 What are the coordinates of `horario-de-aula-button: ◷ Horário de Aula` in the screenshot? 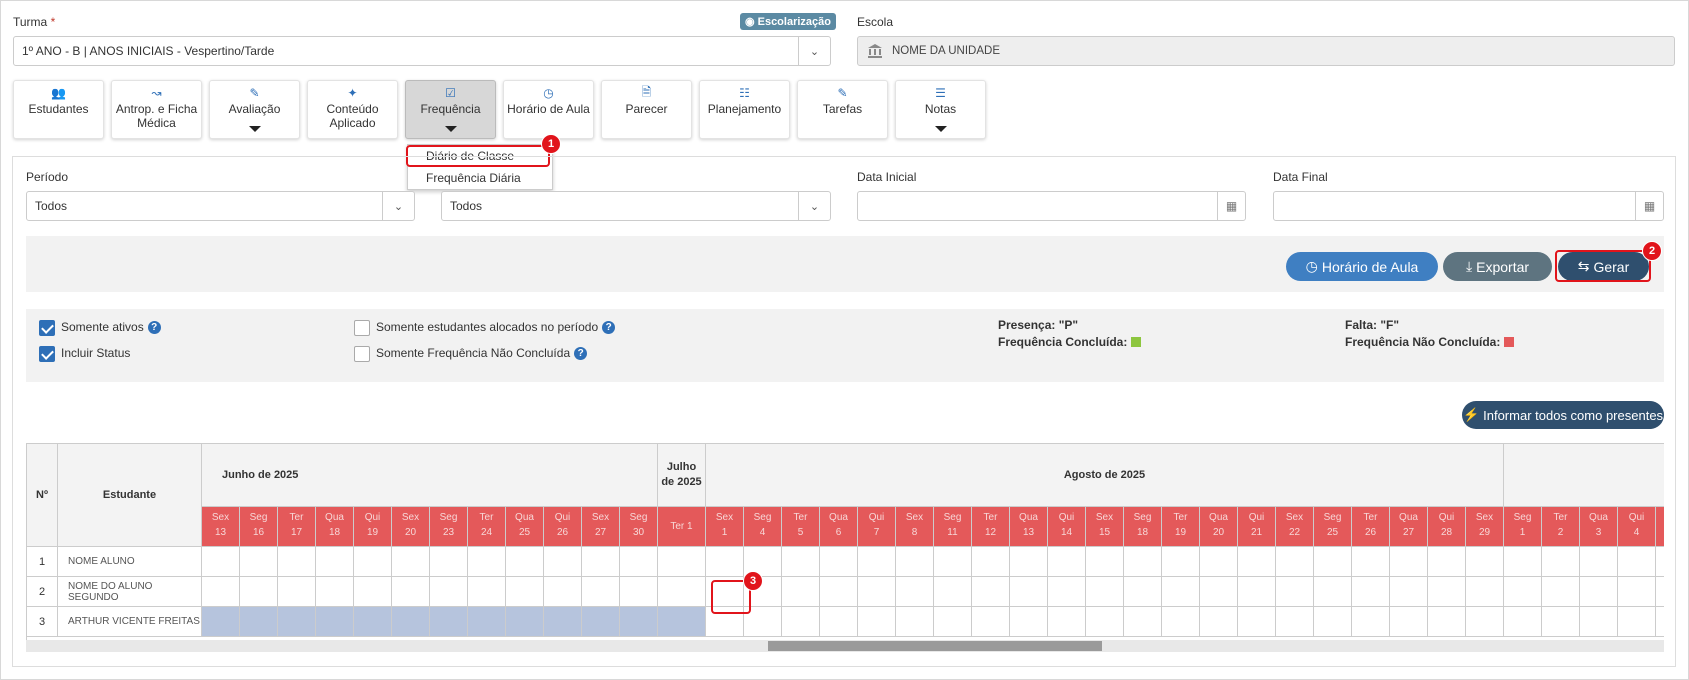 It's located at (1362, 266).